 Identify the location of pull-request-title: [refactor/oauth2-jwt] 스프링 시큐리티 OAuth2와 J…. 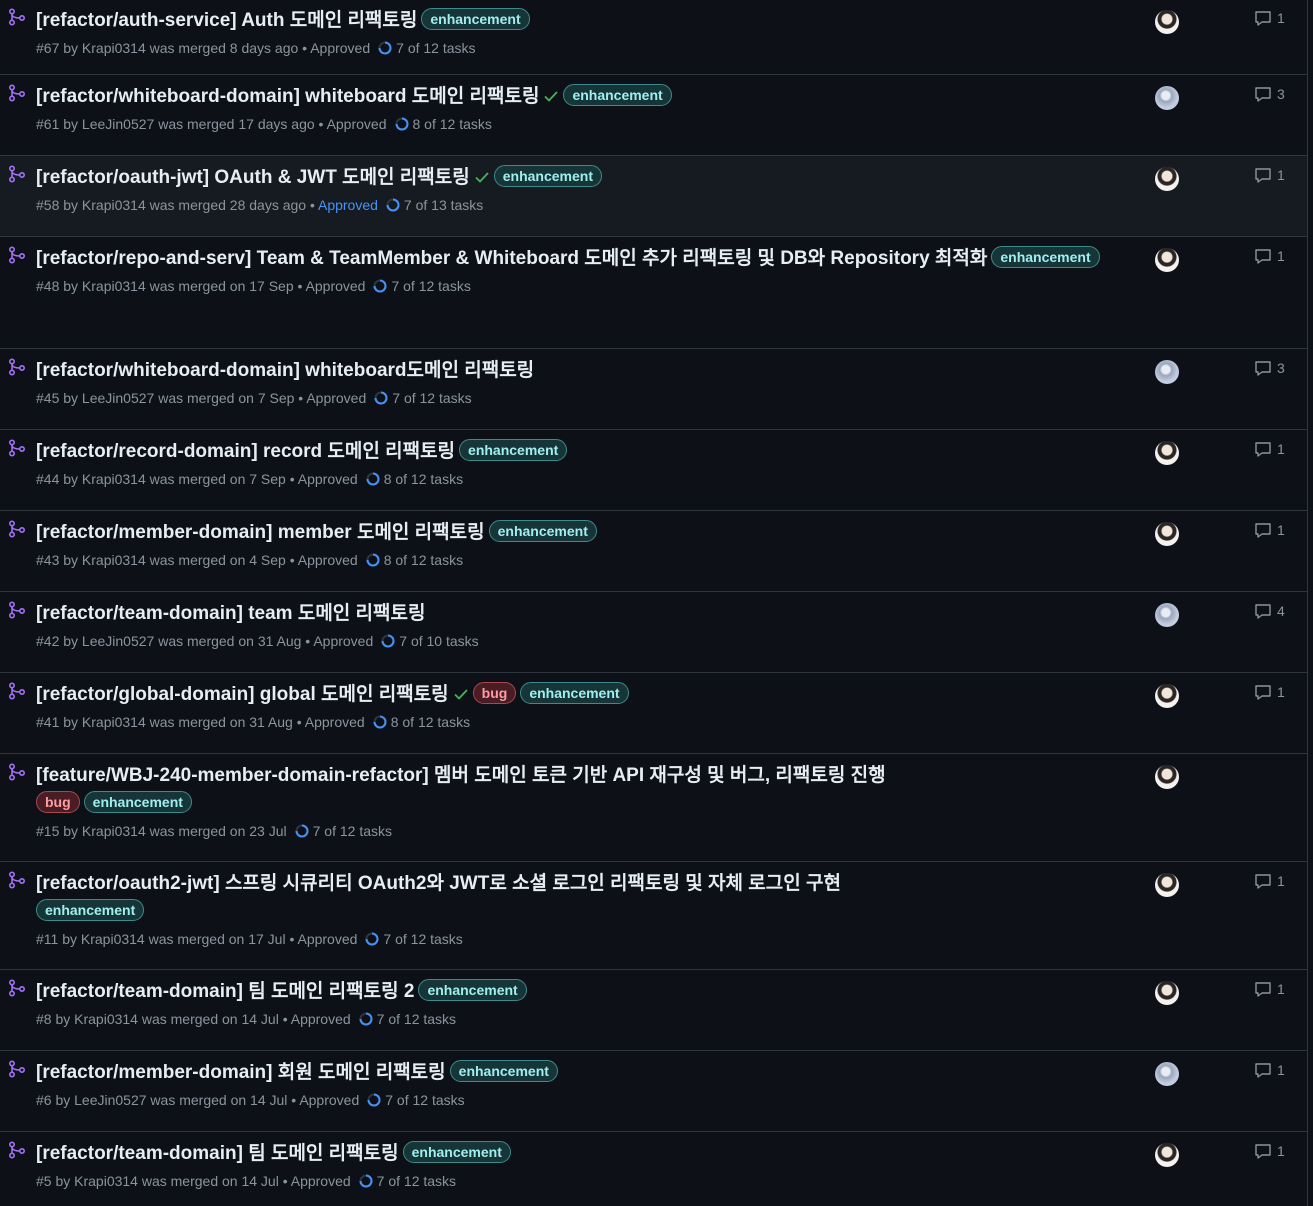
(438, 883).